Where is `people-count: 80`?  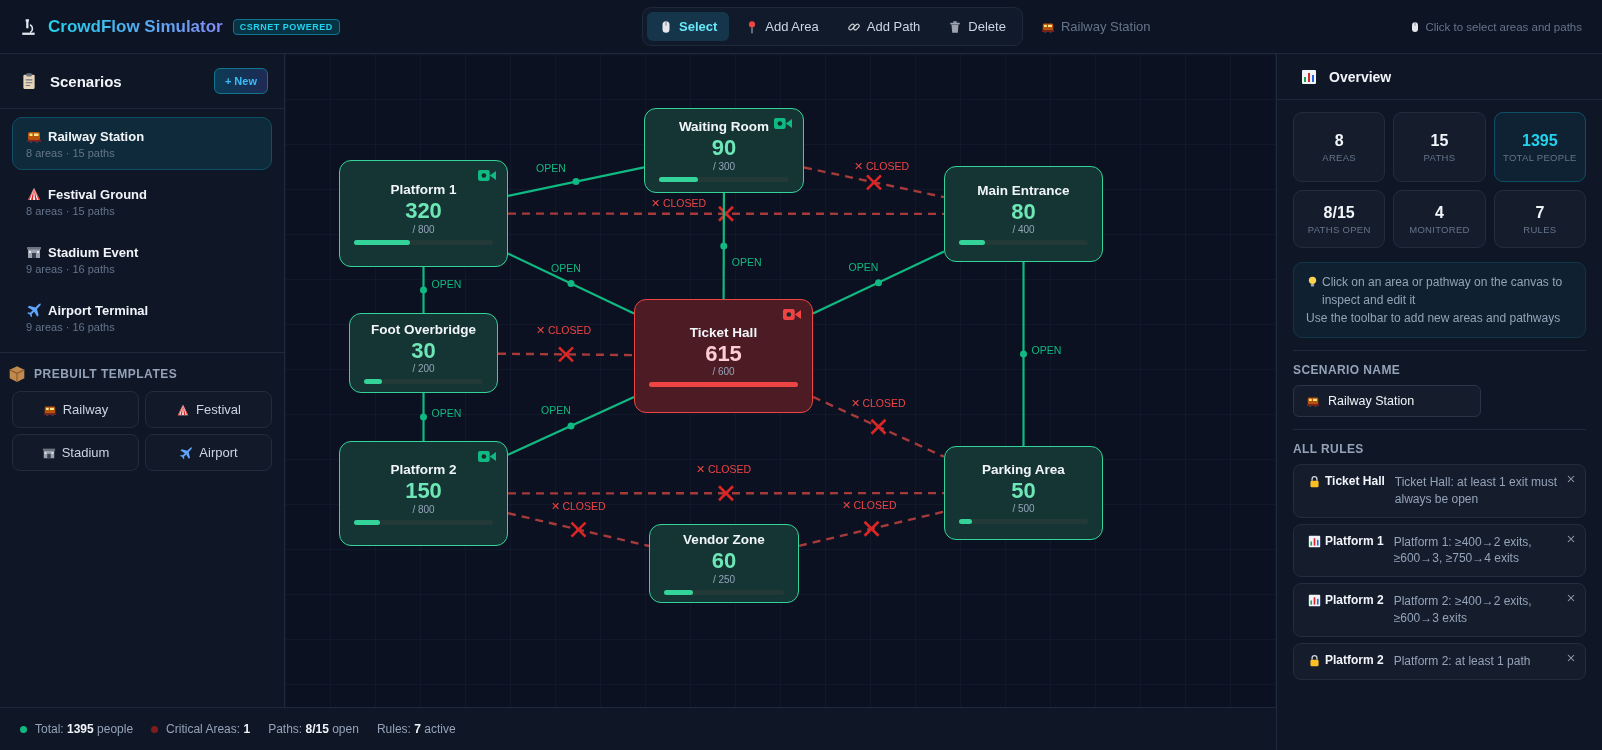
people-count: 80 is located at coordinates (1023, 212).